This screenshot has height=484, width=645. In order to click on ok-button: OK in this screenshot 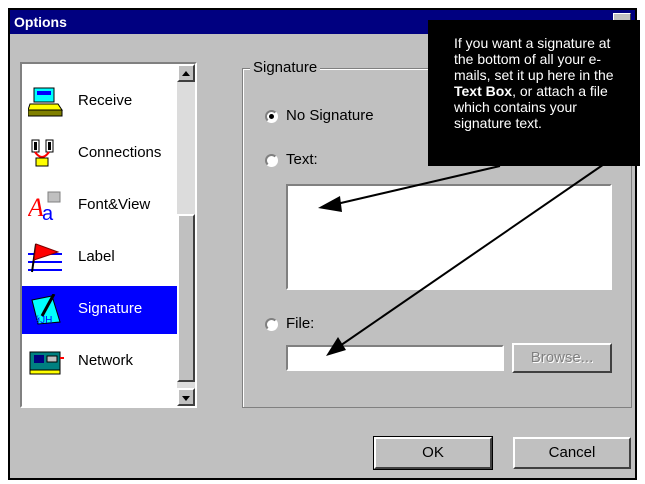, I will do `click(433, 453)`.